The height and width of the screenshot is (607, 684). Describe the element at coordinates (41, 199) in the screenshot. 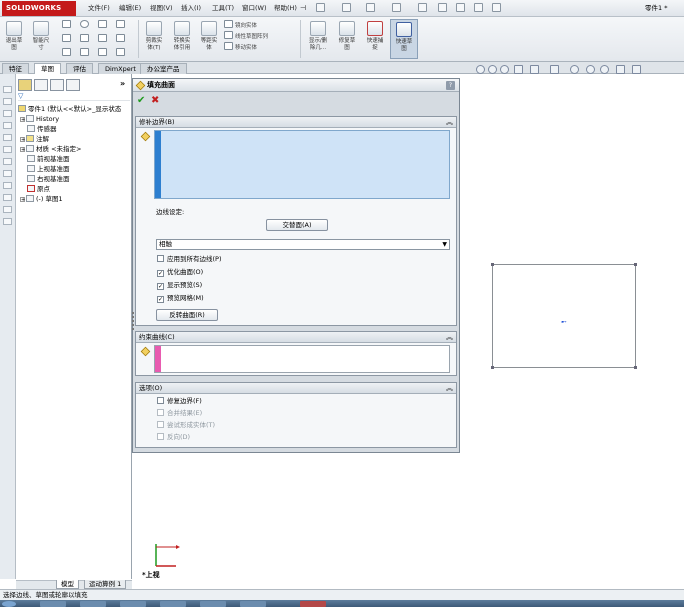

I see `tree-item-sketch1: + (-) 草图1` at that location.